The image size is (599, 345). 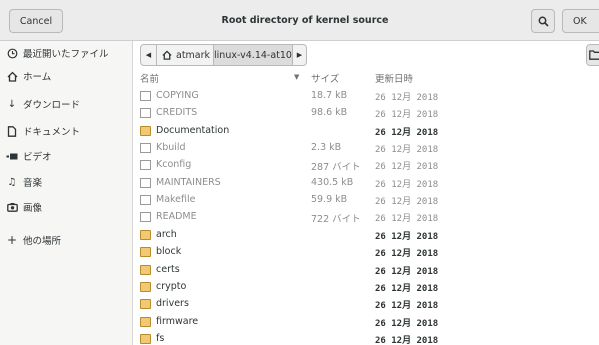 I want to click on file-size: 18.7 kB, so click(x=329, y=95).